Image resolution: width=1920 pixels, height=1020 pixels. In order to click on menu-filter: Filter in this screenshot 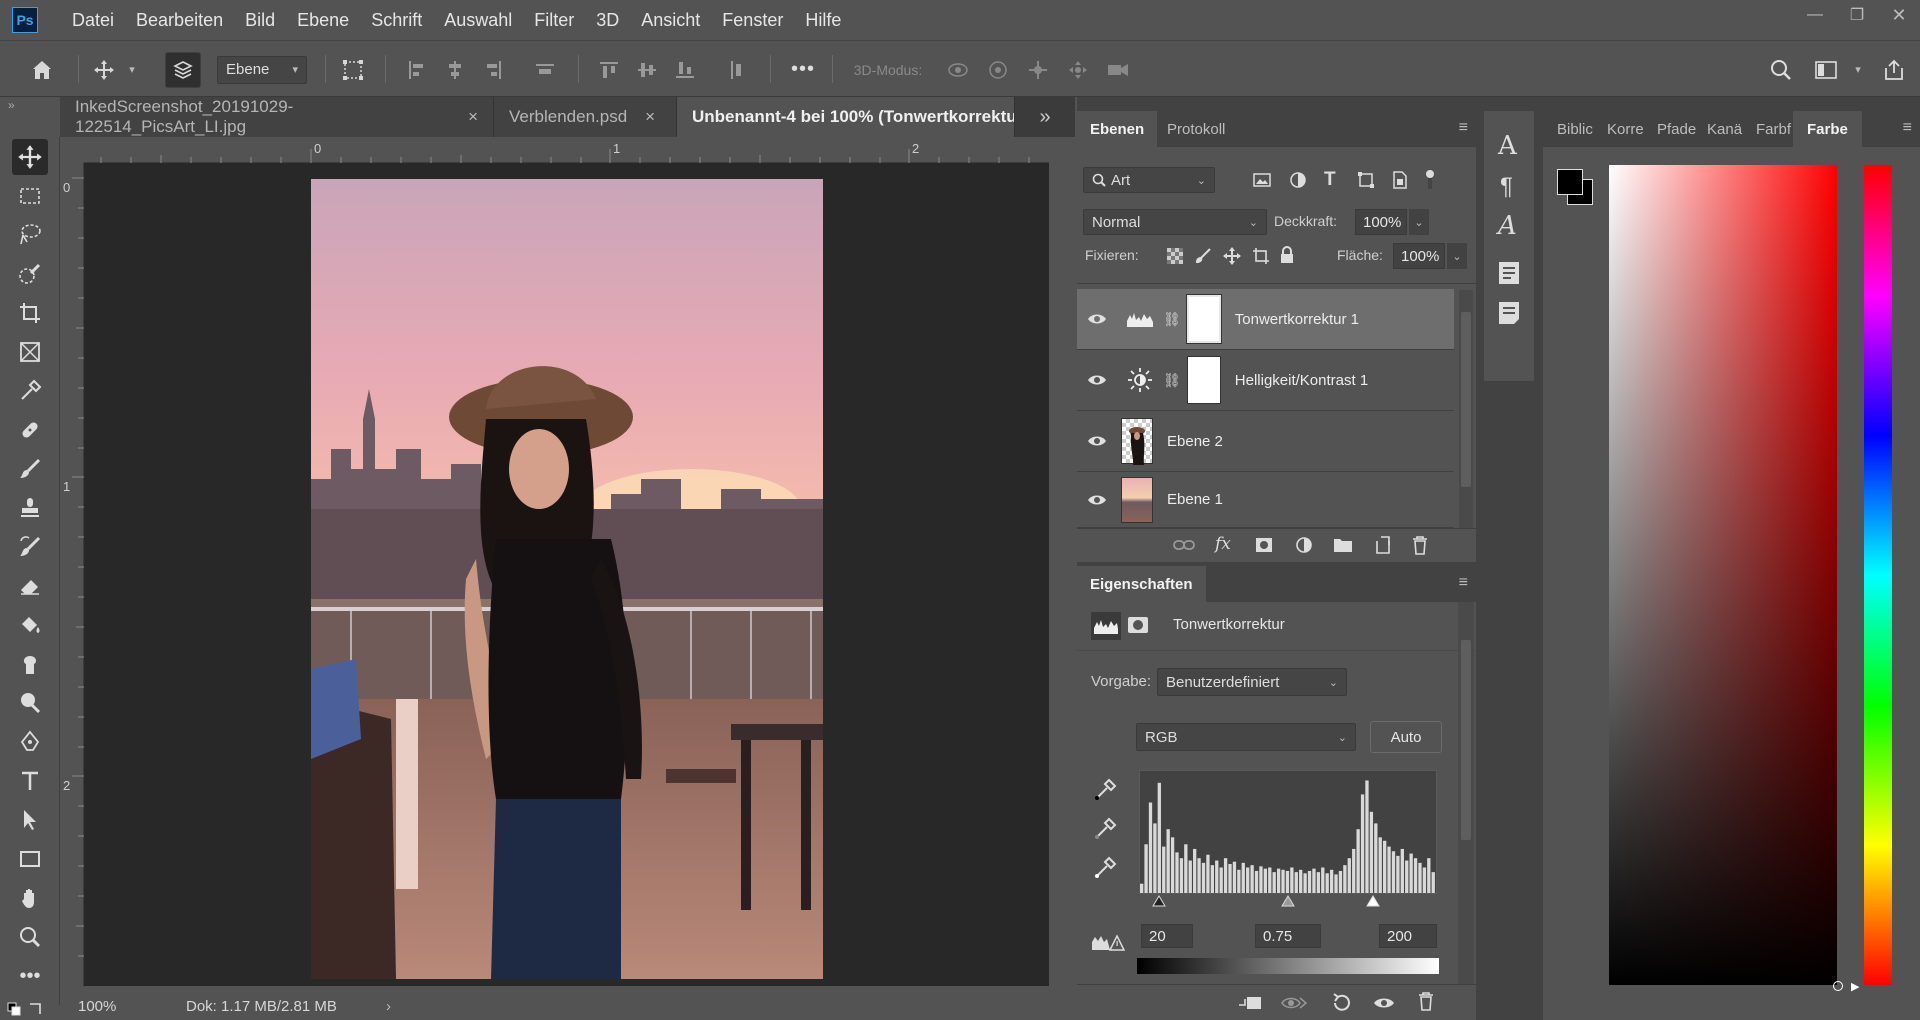, I will do `click(554, 20)`.